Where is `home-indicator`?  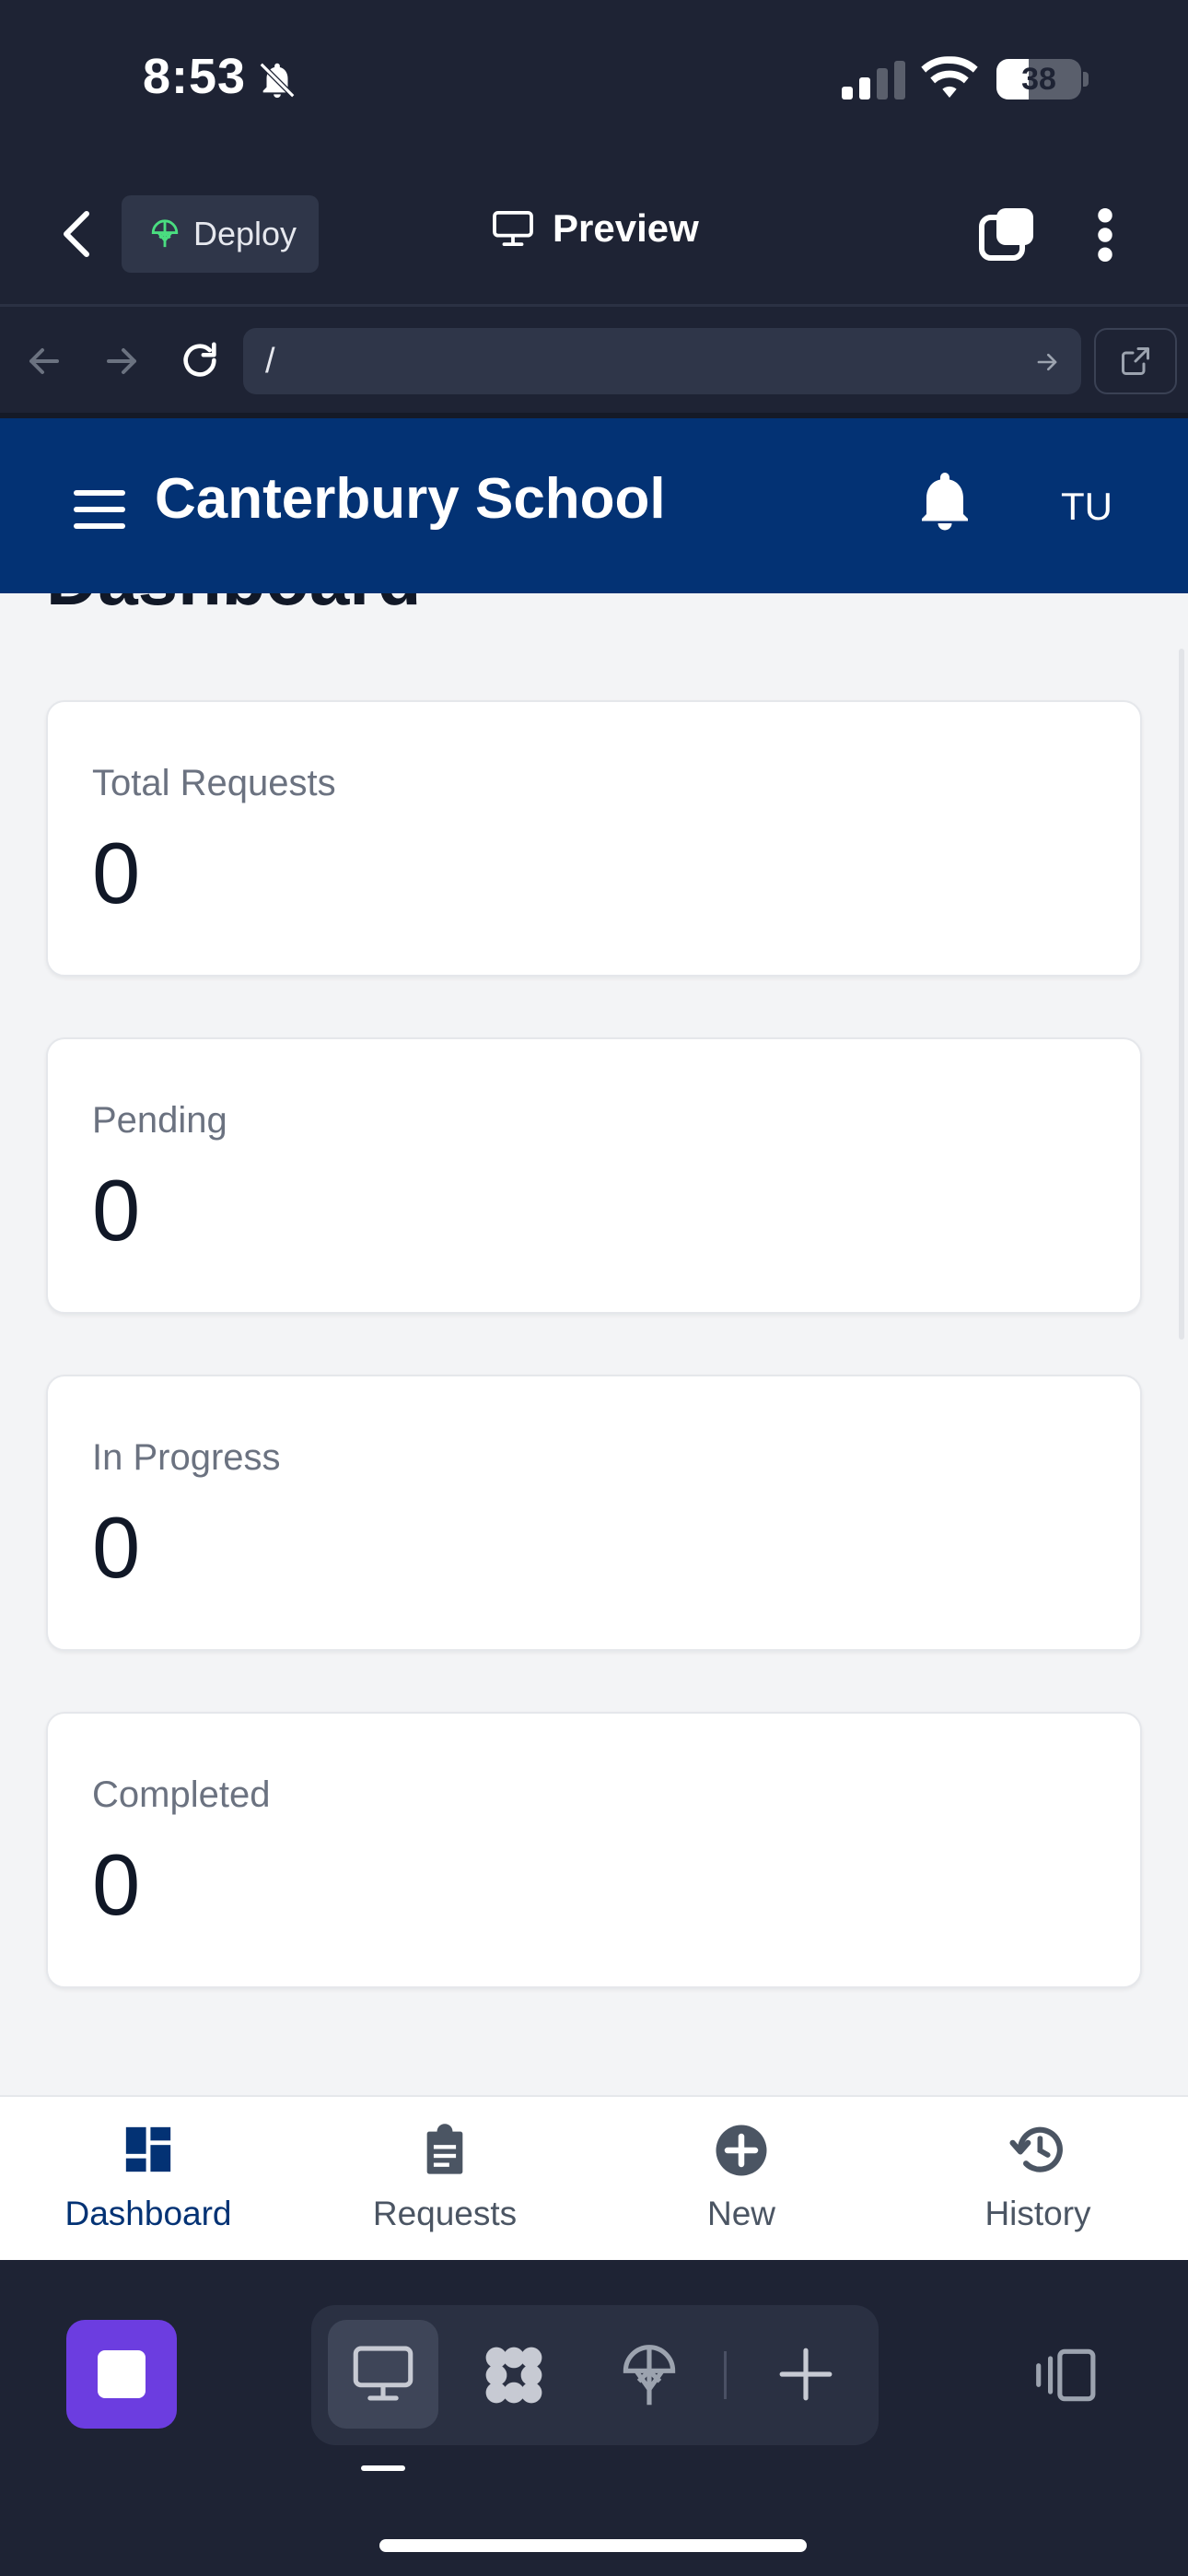
home-indicator is located at coordinates (593, 2545).